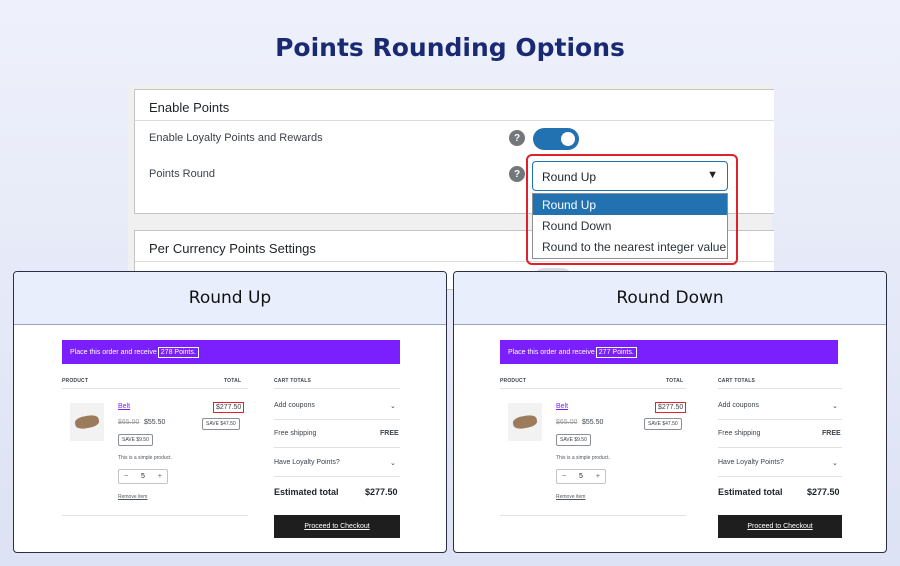 The width and height of the screenshot is (900, 566). What do you see at coordinates (556, 139) in the screenshot?
I see `enable-loyalty-toggle` at bounding box center [556, 139].